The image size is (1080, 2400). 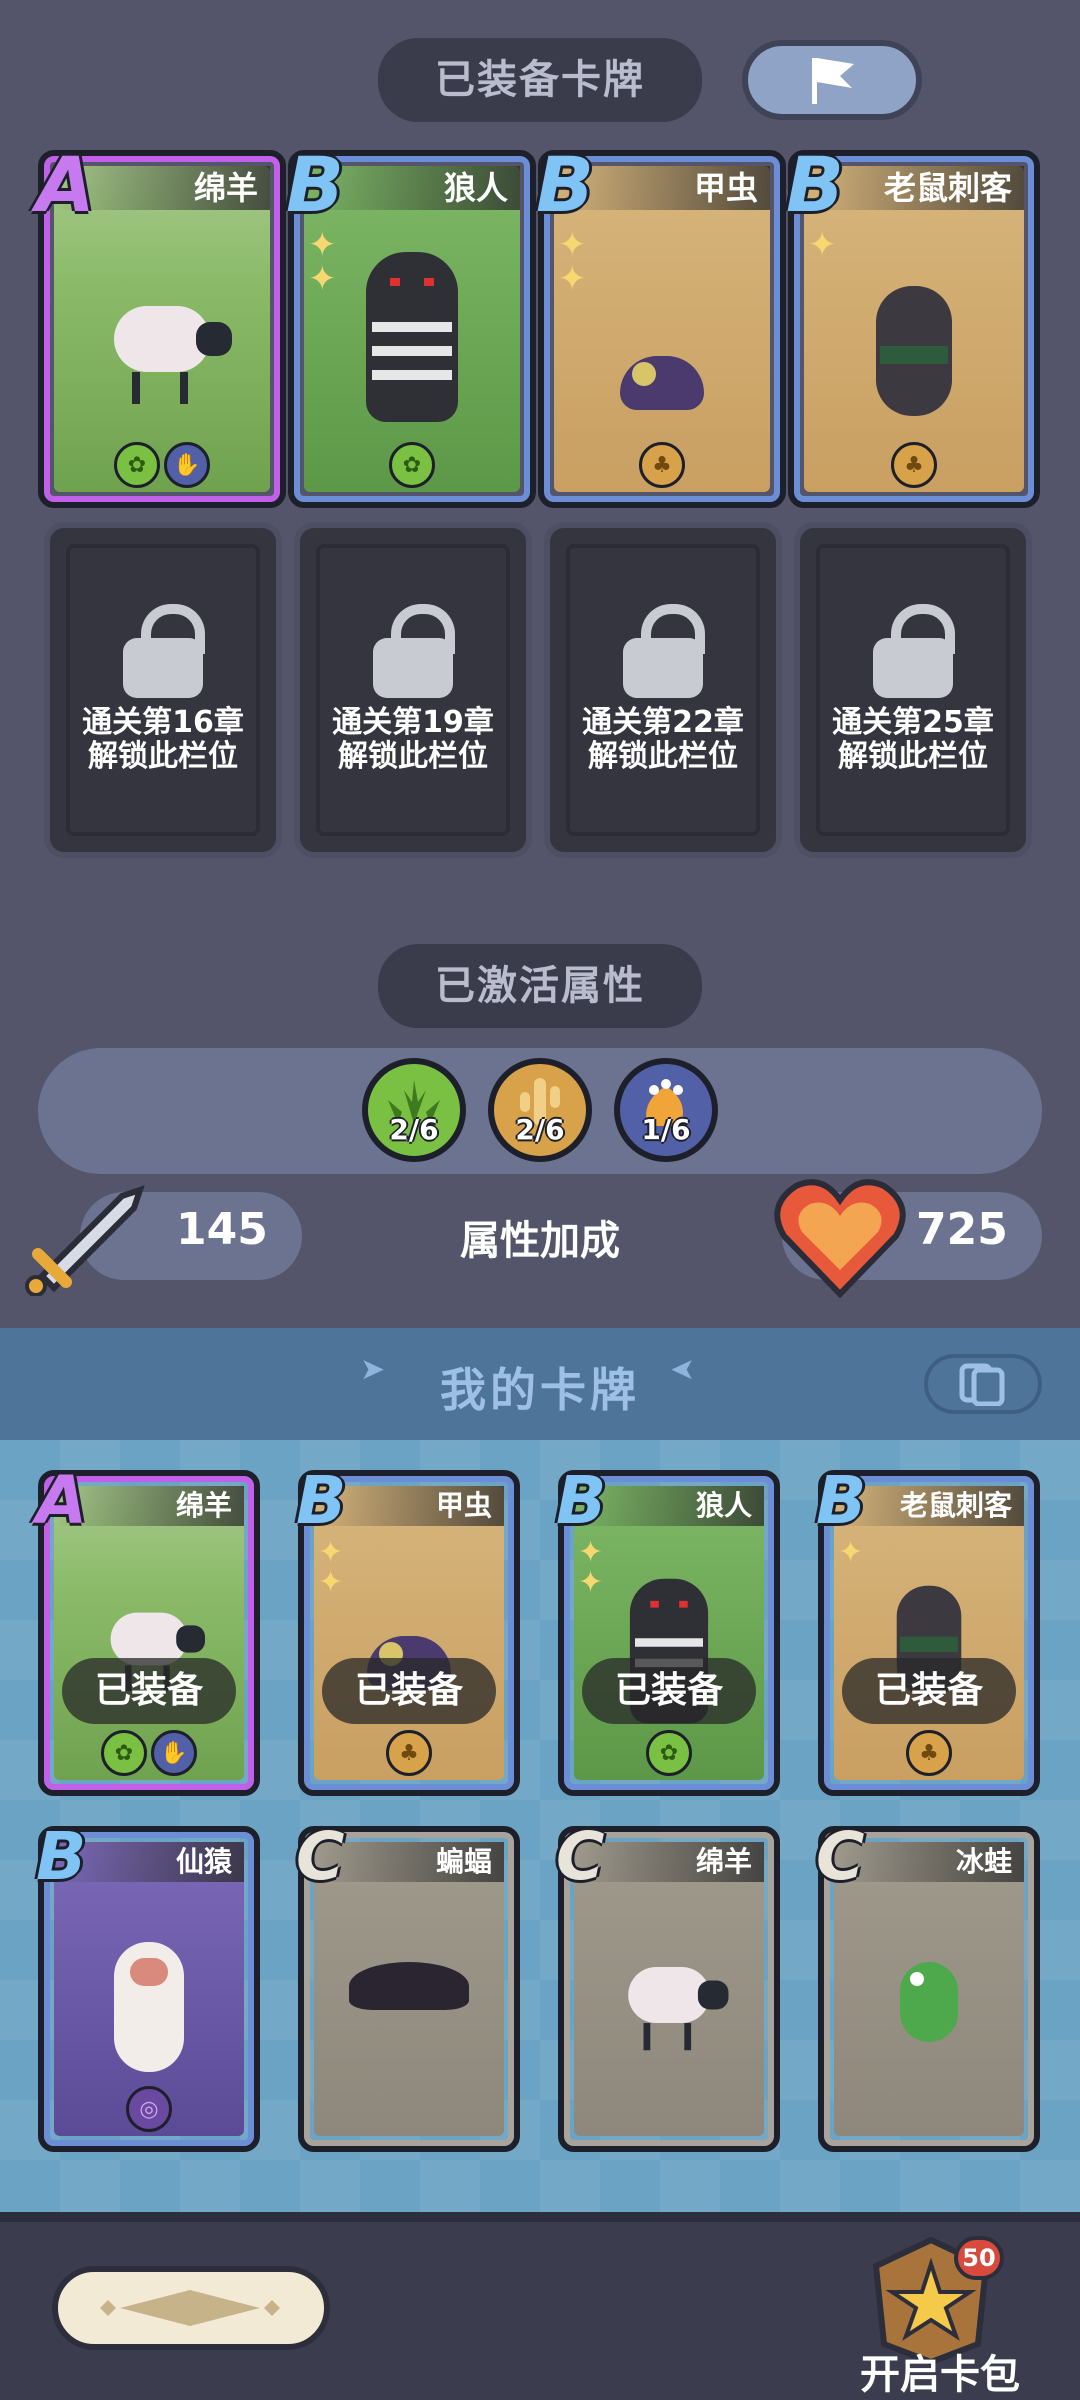 I want to click on immortal-ape-sprite, so click(x=149, y=2007).